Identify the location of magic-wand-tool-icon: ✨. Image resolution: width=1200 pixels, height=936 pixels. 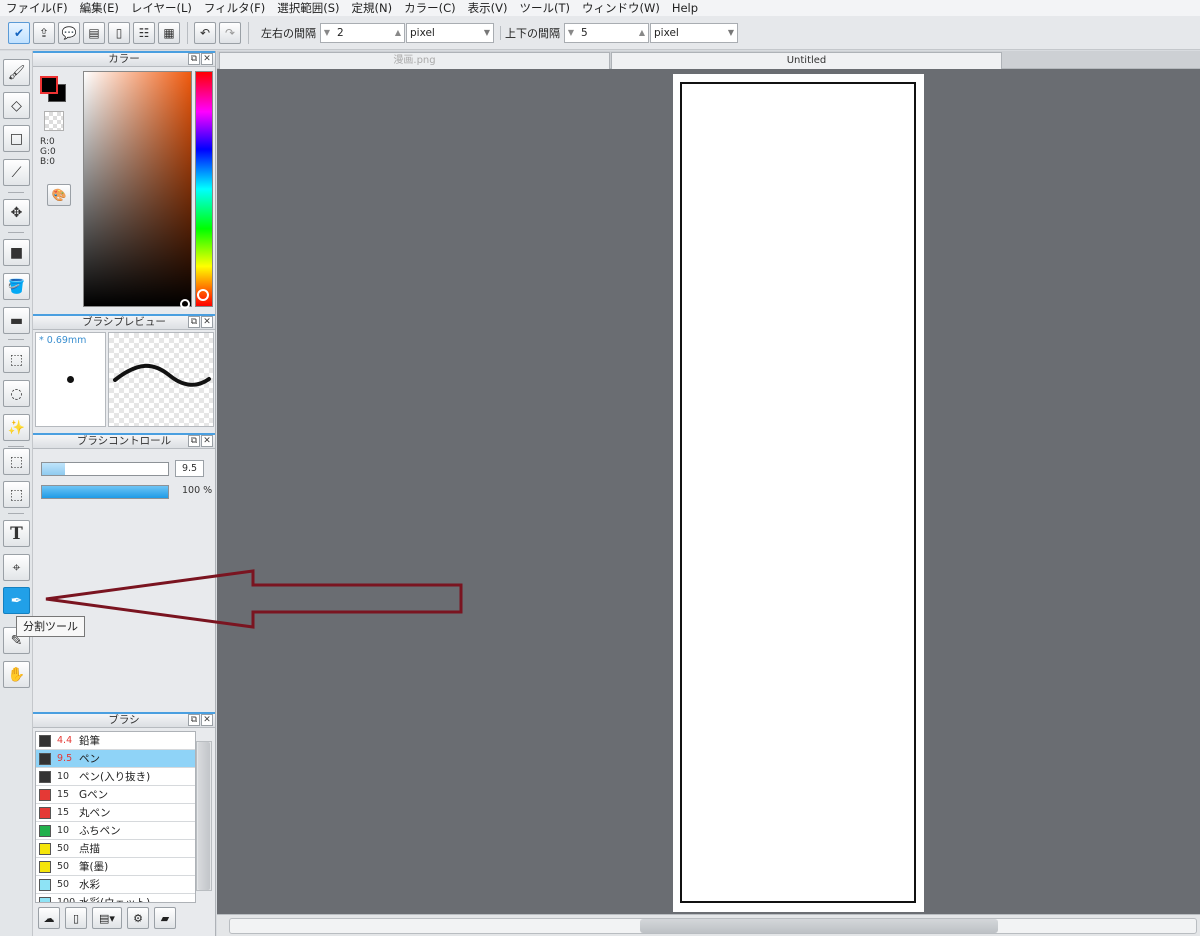
(16, 427).